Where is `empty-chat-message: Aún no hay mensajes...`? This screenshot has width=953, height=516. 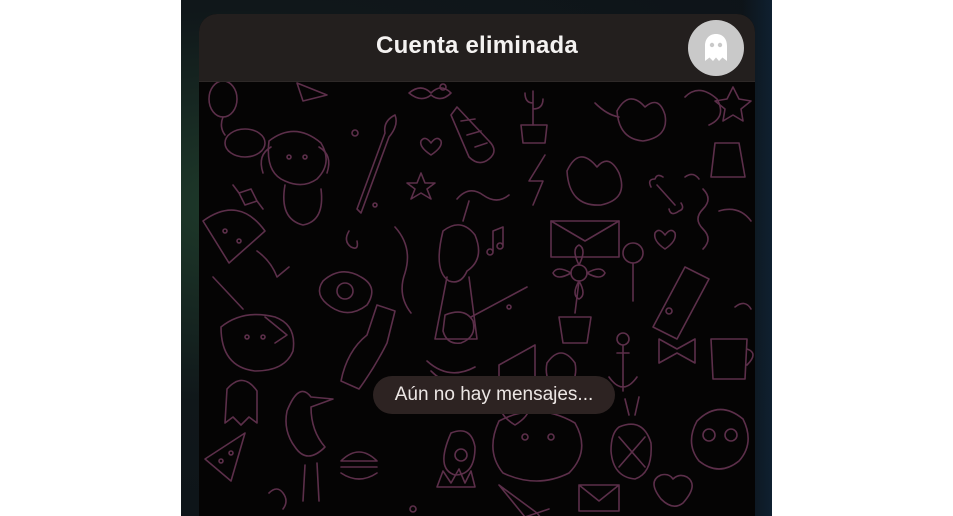 empty-chat-message: Aún no hay mensajes... is located at coordinates (494, 395).